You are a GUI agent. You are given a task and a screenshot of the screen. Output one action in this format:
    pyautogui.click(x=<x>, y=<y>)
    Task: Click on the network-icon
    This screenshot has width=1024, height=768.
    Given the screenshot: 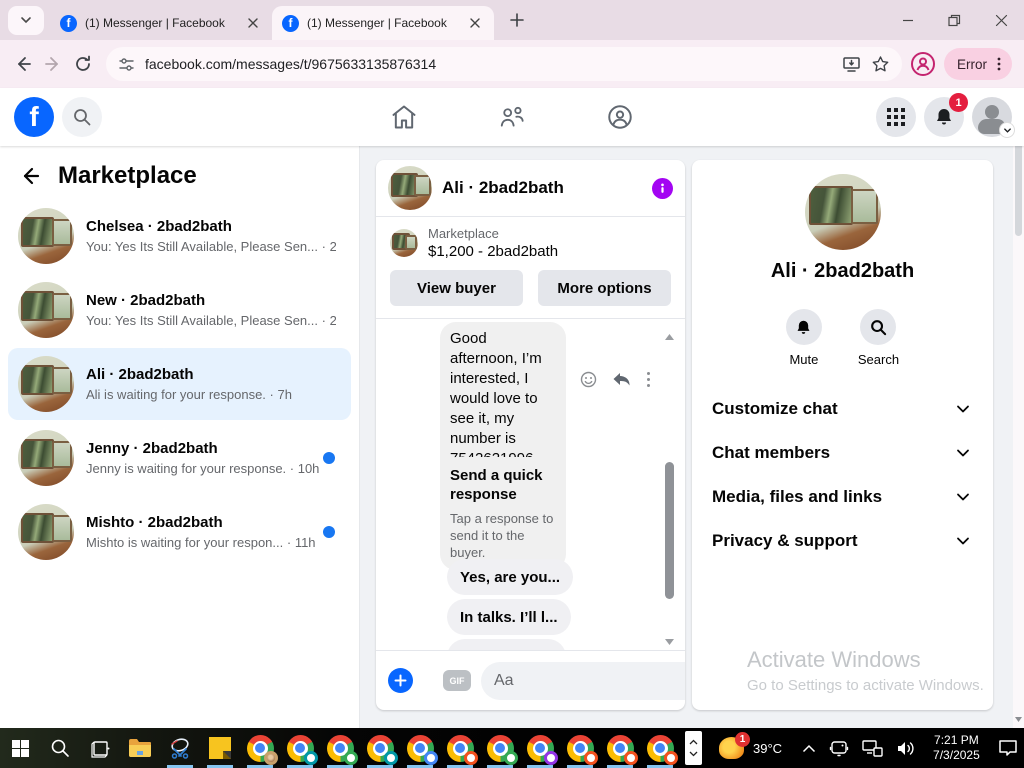 What is the action you would take?
    pyautogui.click(x=872, y=748)
    